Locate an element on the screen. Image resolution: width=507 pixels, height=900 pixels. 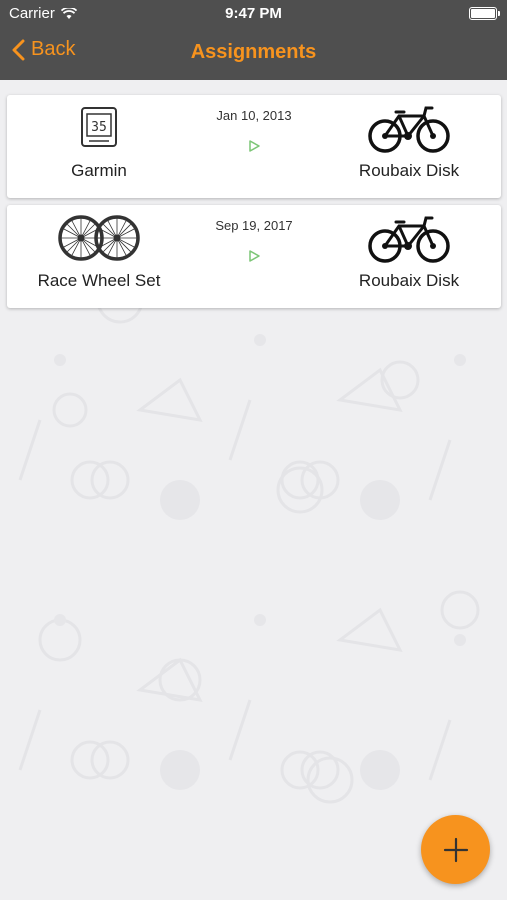
assignment-from: Race Wheel Set is located at coordinates (99, 256).